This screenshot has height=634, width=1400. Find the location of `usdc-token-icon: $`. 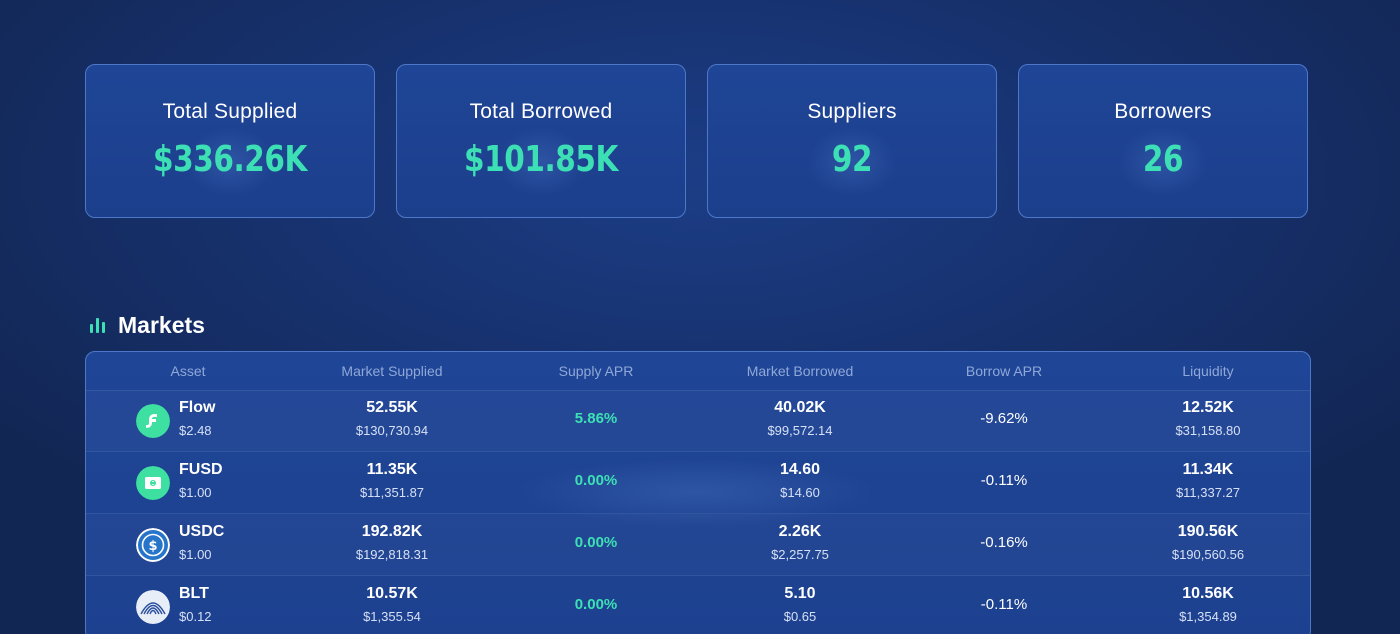

usdc-token-icon: $ is located at coordinates (153, 545).